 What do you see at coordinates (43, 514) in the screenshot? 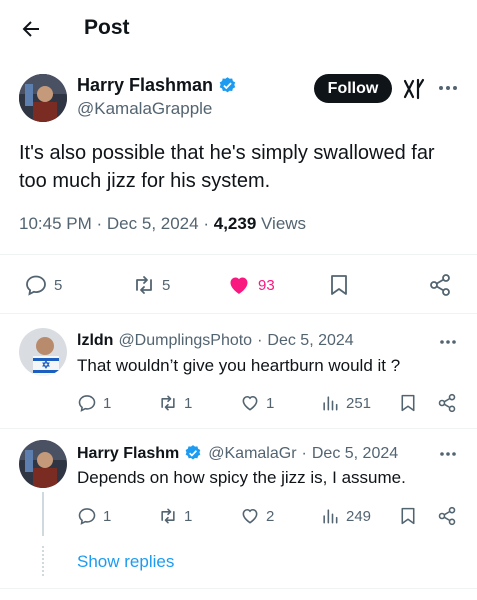
I see `thread-line` at bounding box center [43, 514].